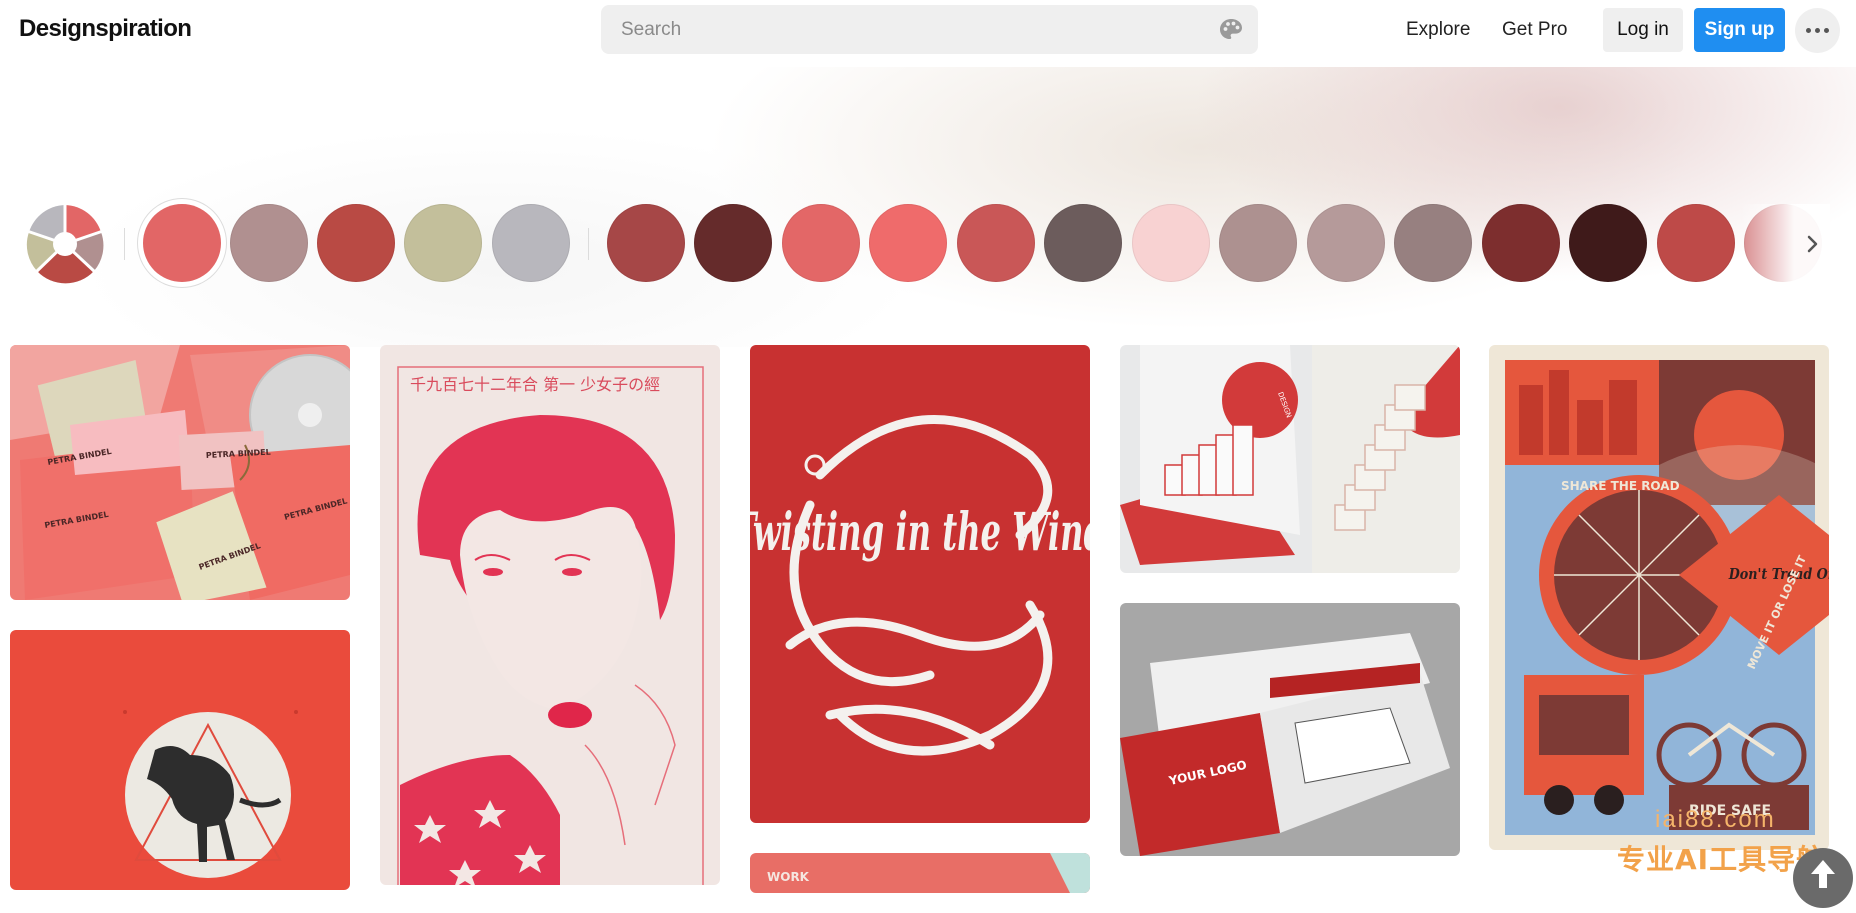  What do you see at coordinates (1778, 574) in the screenshot?
I see `pin-text: Don't Tread On Me` at bounding box center [1778, 574].